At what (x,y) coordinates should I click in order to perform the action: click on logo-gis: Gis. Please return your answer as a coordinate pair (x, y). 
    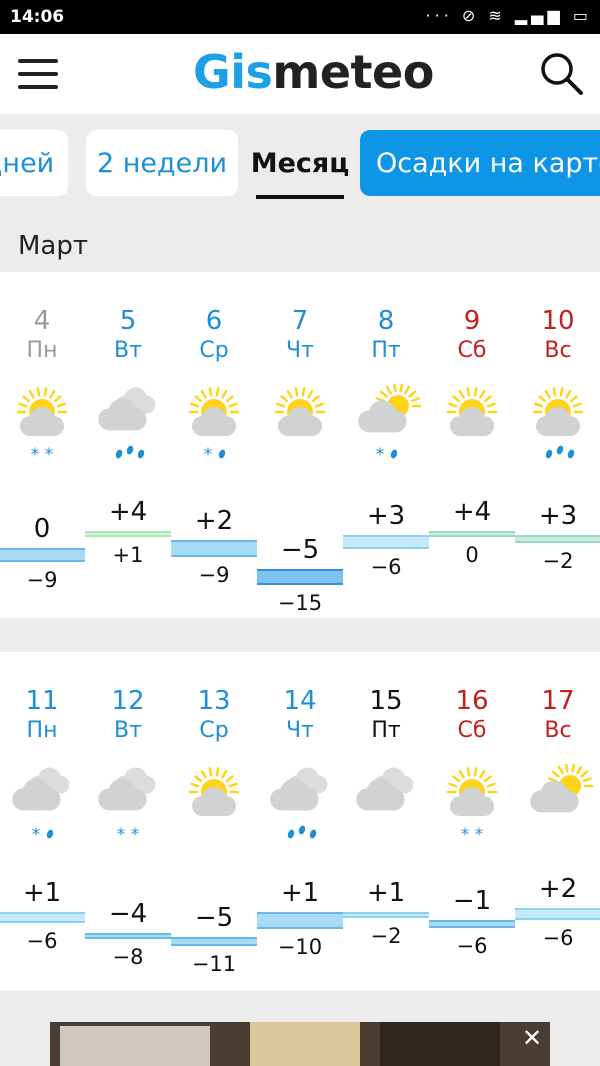
    Looking at the image, I should click on (233, 72).